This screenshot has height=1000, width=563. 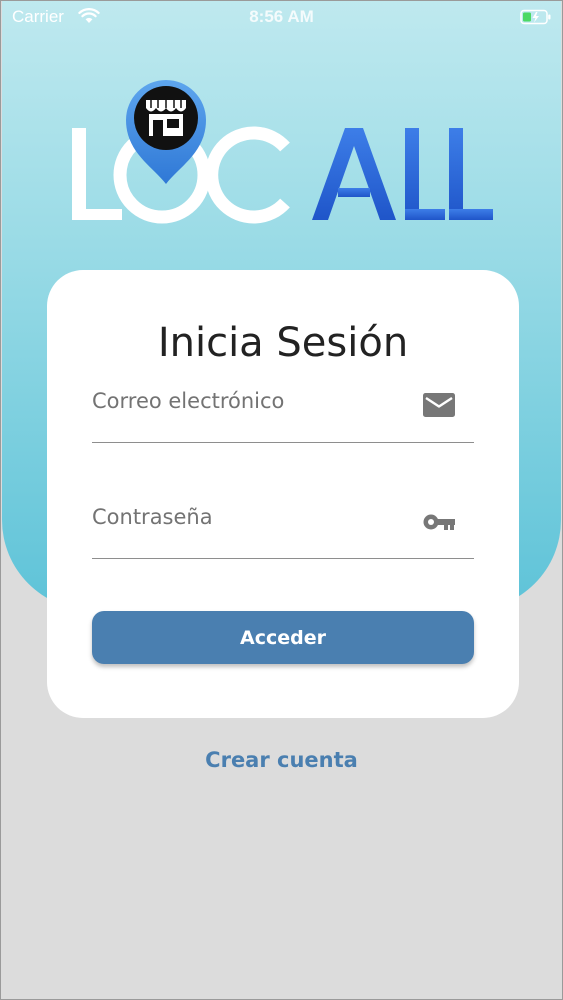 I want to click on status-bar: Carrier 8:56 AM, so click(x=281, y=17).